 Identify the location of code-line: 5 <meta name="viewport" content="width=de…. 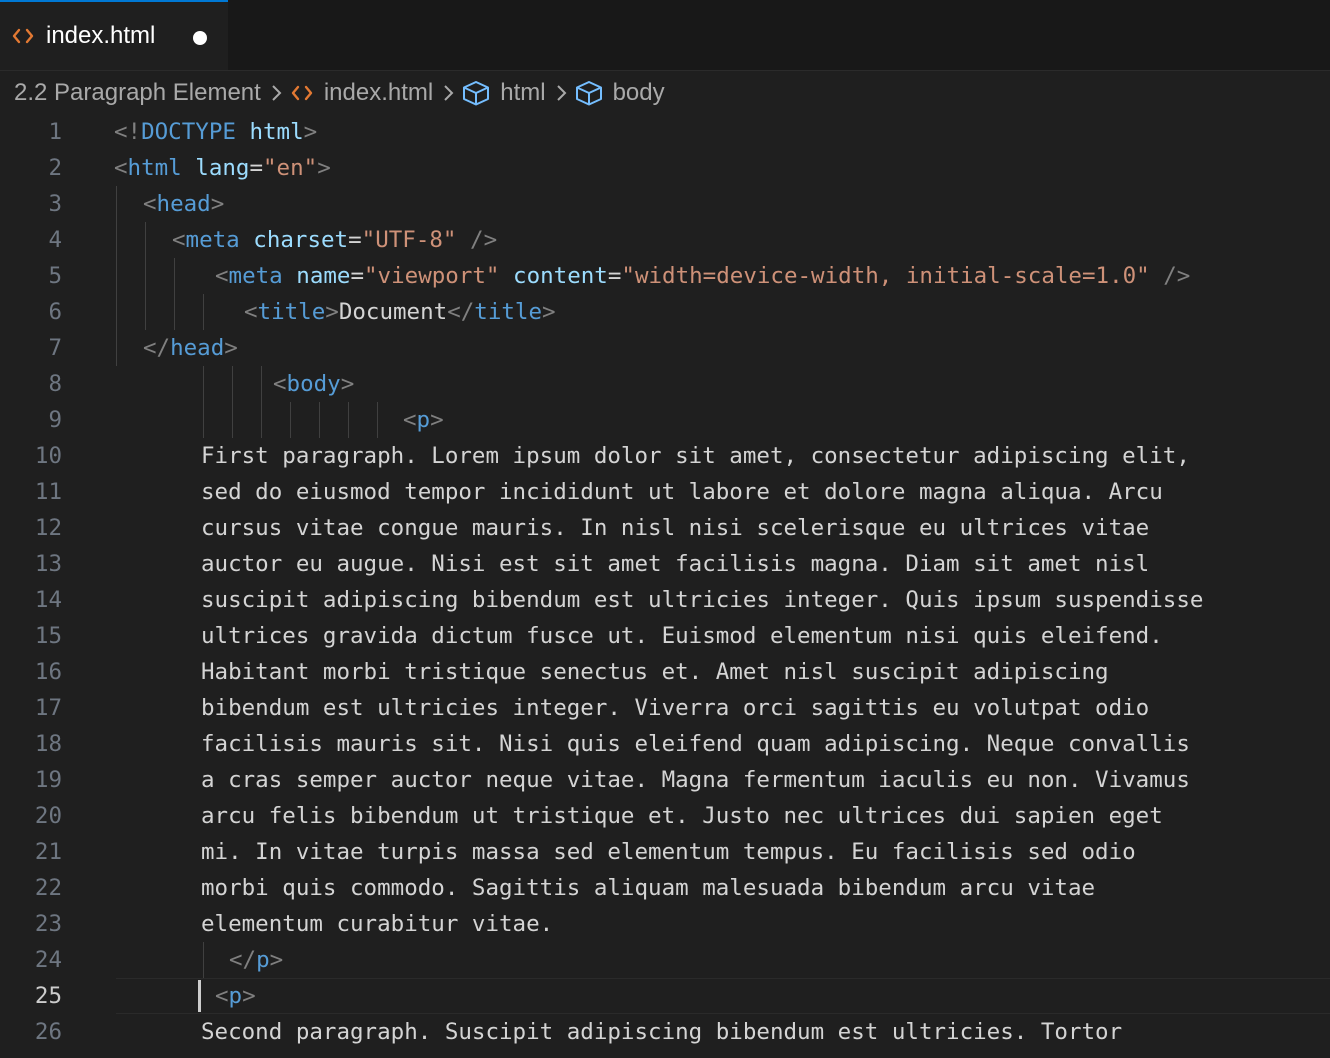
(665, 276).